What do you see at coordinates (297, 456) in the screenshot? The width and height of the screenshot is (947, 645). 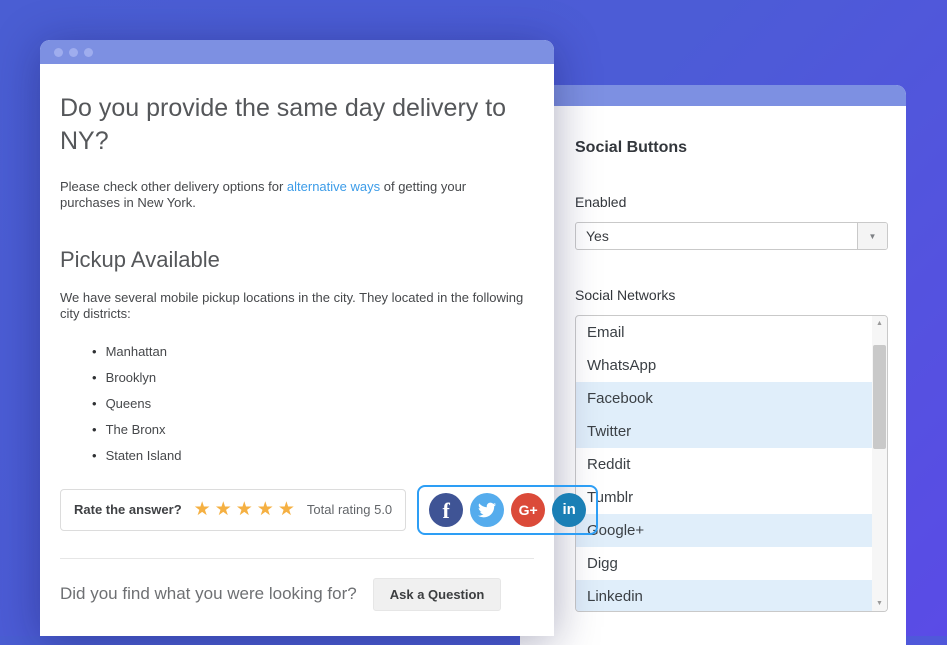 I see `list-item: • Staten Island` at bounding box center [297, 456].